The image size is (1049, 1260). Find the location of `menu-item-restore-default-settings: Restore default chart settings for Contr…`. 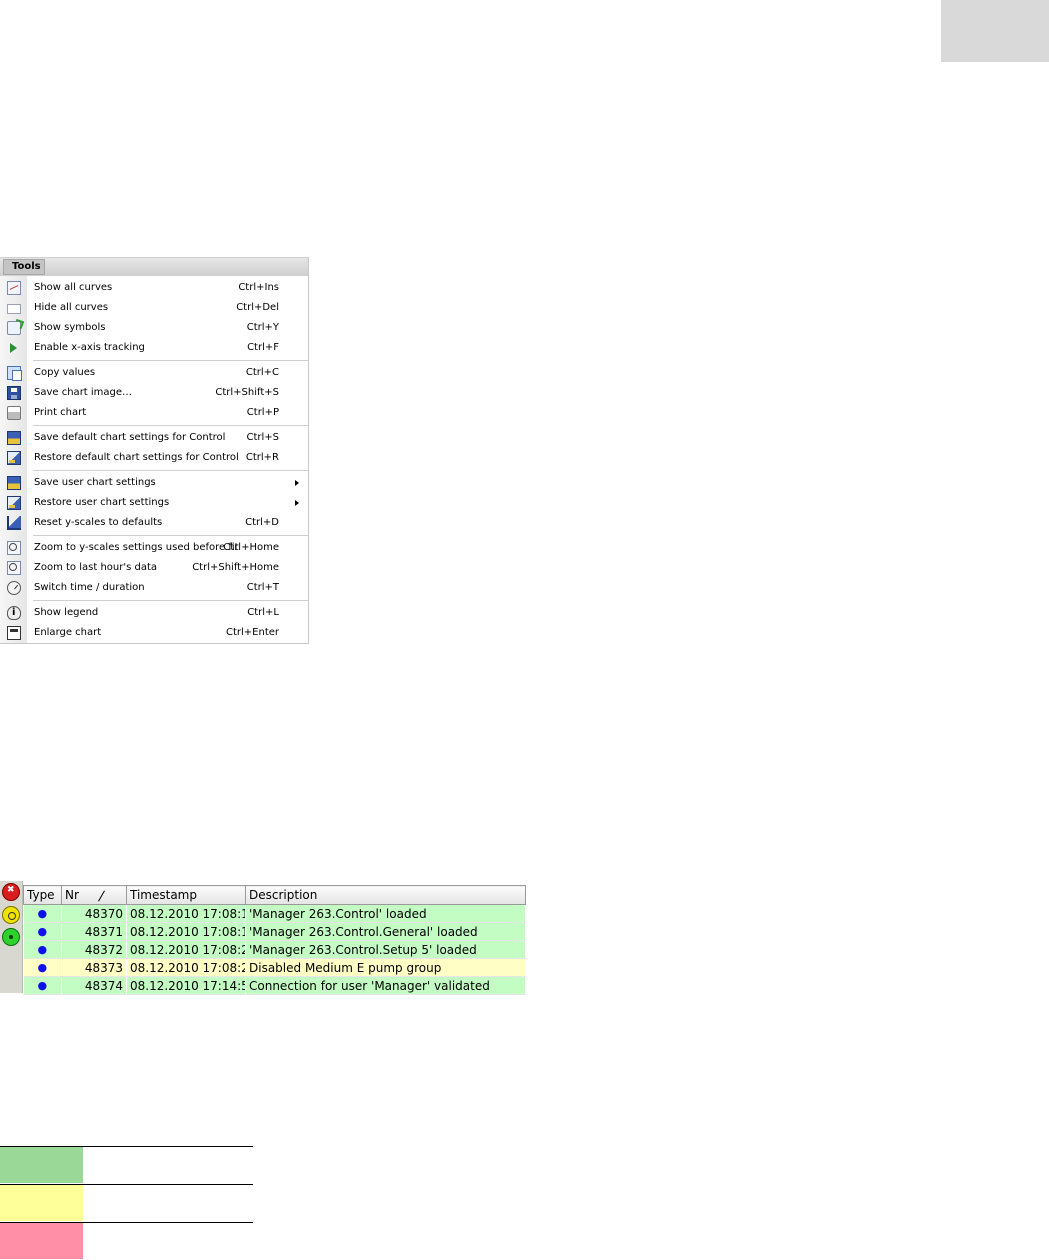

menu-item-restore-default-settings: Restore default chart settings for Contr… is located at coordinates (154, 458).